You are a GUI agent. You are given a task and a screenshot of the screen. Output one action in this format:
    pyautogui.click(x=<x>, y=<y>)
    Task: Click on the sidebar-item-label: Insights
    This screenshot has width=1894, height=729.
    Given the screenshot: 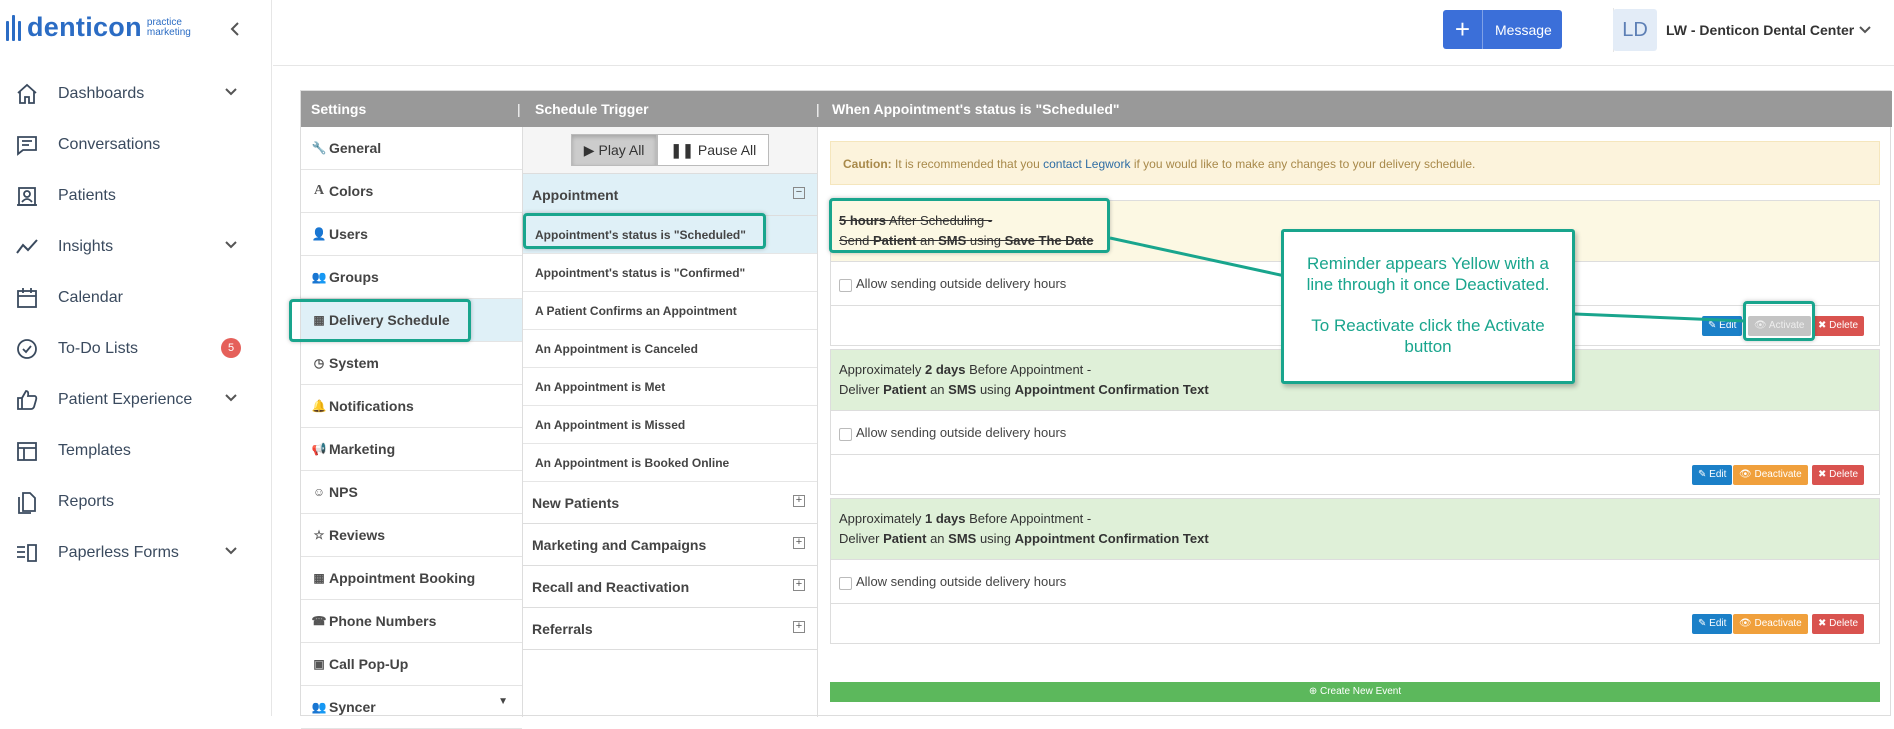 What is the action you would take?
    pyautogui.click(x=86, y=246)
    